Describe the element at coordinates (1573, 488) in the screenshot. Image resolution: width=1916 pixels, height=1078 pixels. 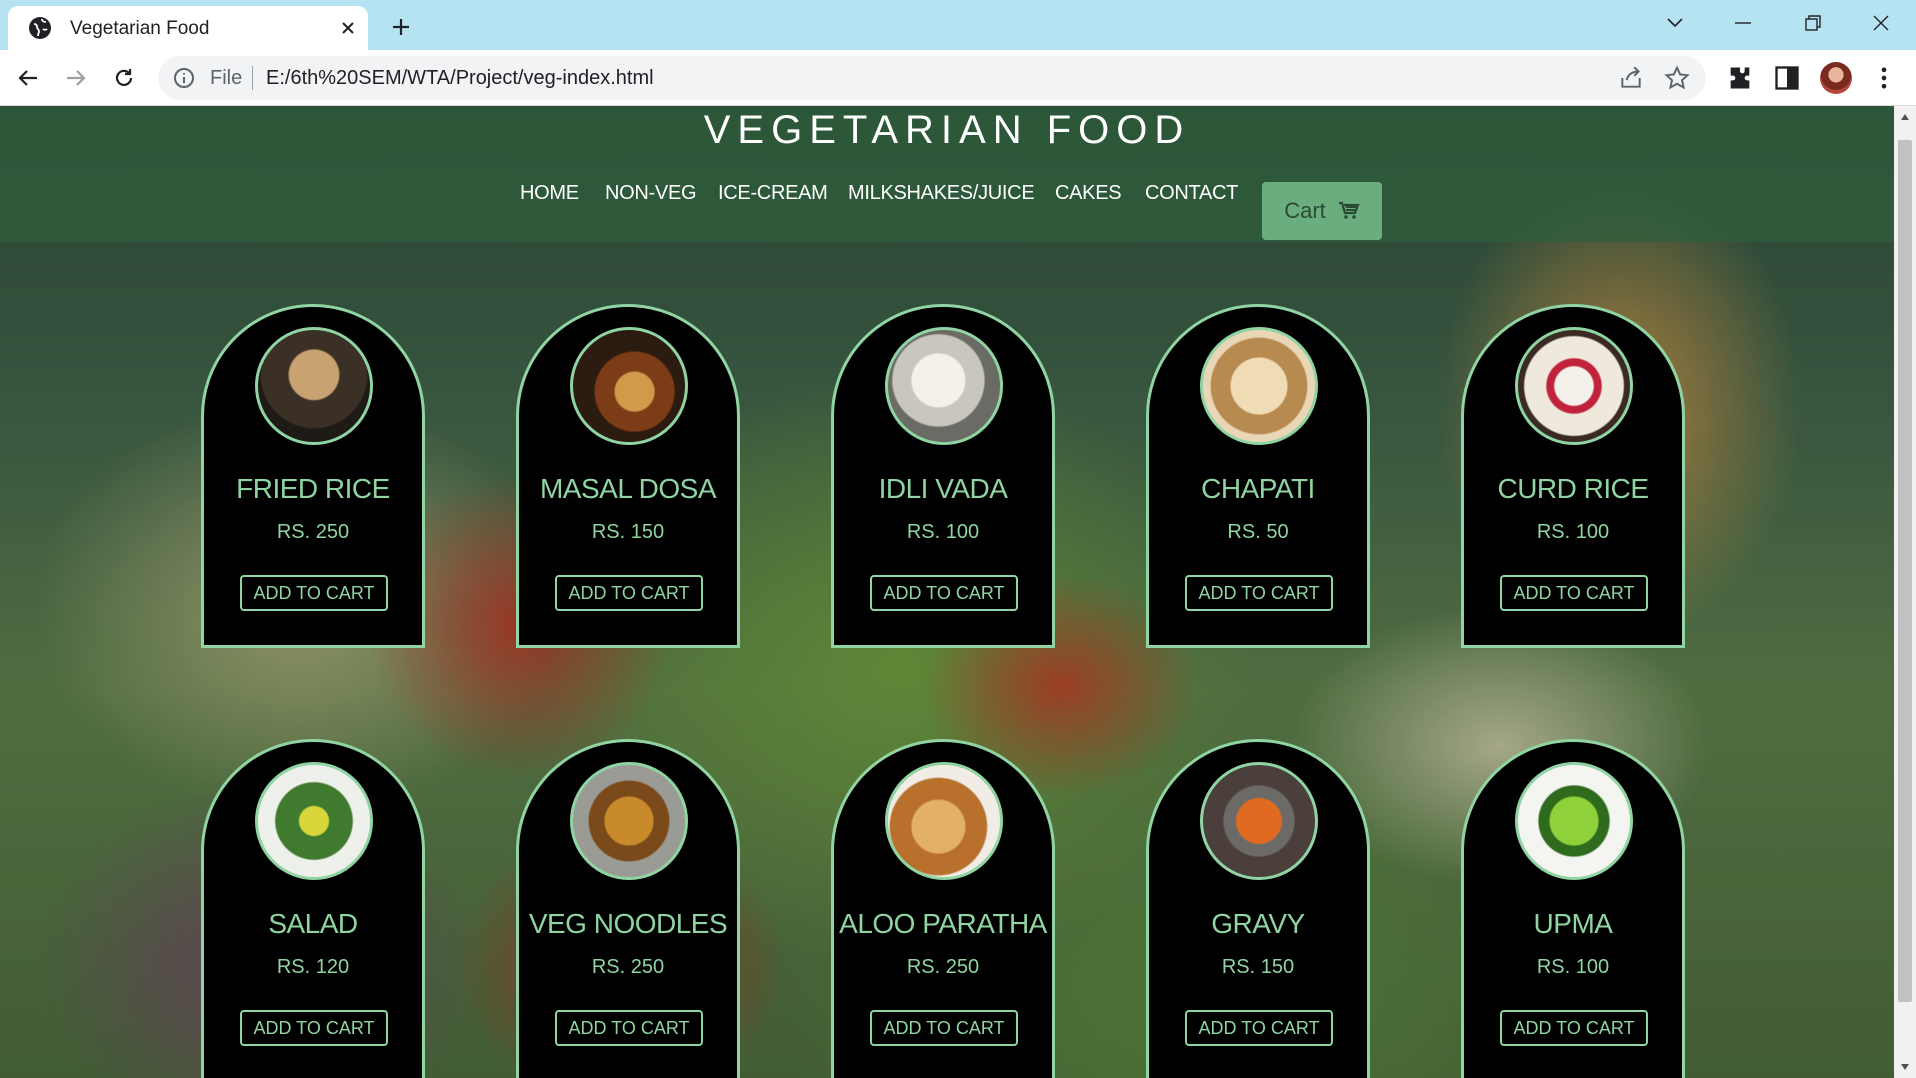
I see `product-name: CURD RICE` at that location.